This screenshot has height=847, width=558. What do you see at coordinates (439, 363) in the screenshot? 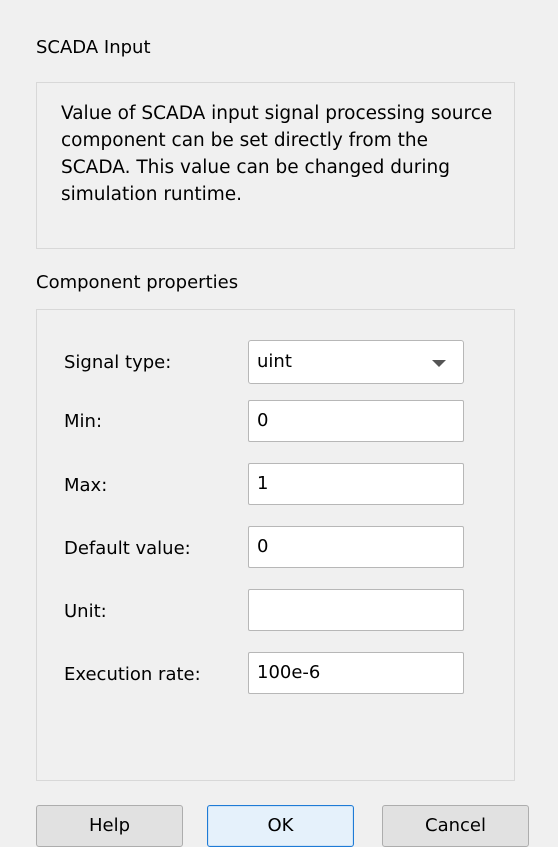
I see `chevron-down-icon` at bounding box center [439, 363].